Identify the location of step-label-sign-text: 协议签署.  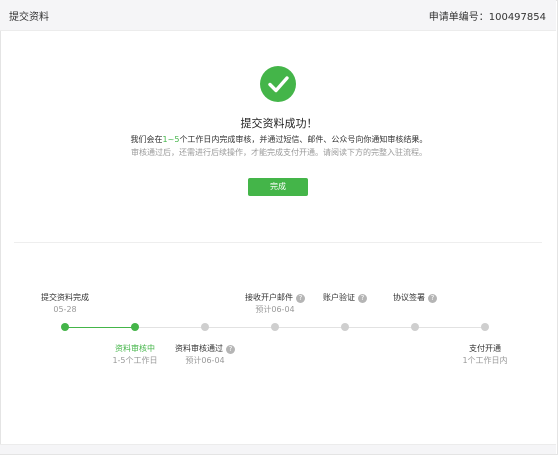
(409, 297).